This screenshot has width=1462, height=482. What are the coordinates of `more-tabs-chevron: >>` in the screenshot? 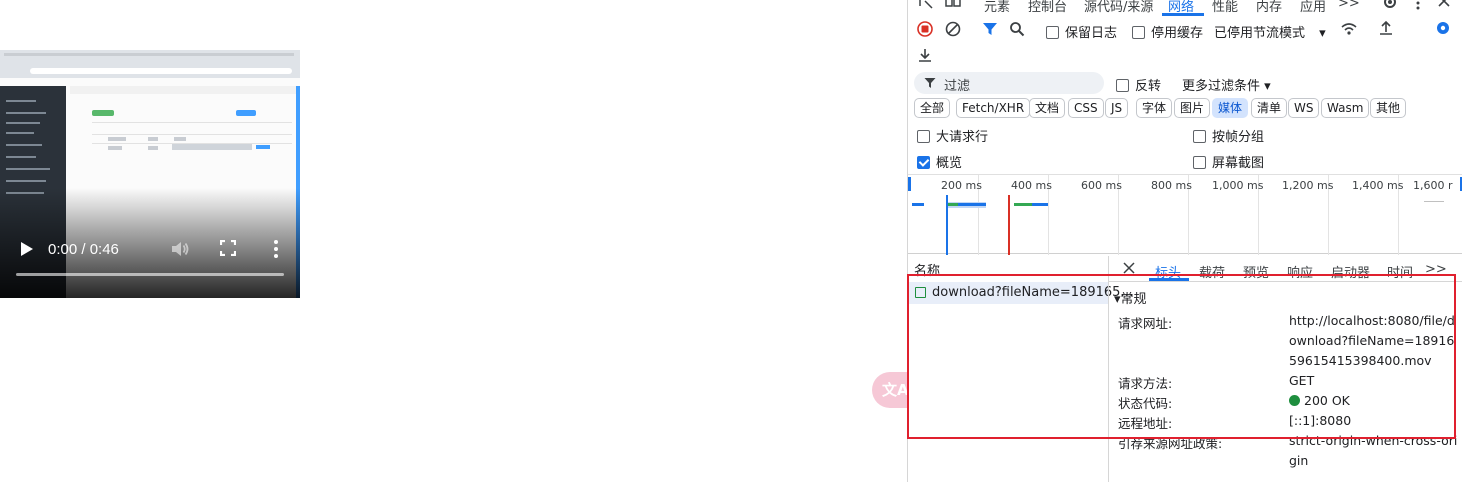 It's located at (1349, 5).